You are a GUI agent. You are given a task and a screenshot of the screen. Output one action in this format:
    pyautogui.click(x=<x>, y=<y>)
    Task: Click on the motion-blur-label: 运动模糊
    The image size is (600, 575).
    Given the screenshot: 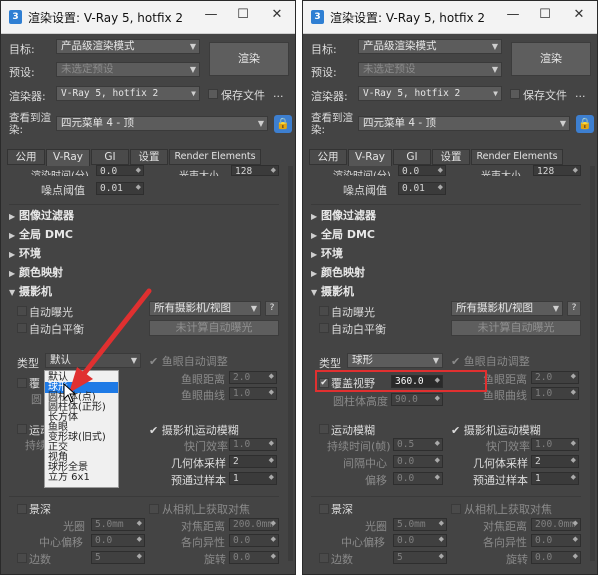 What is the action you would take?
    pyautogui.click(x=353, y=430)
    